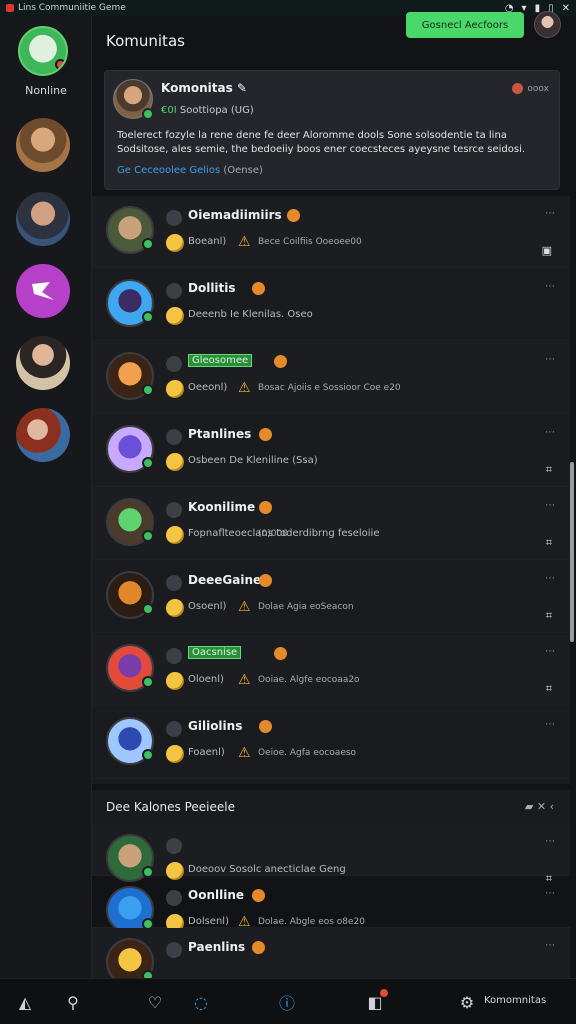 This screenshot has width=576, height=1024. I want to click on section-title: Dee Kalones Peeieele, so click(170, 807).